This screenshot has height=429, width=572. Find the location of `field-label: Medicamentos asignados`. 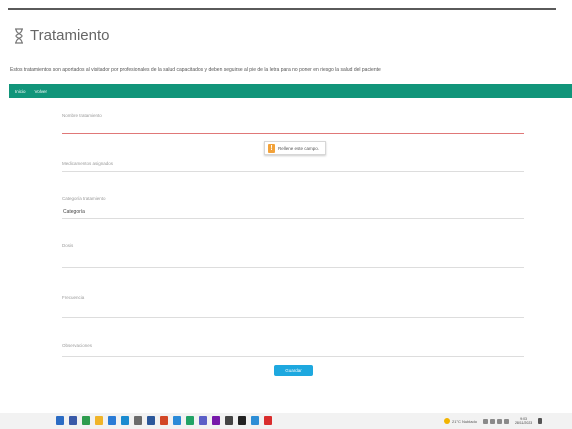

field-label: Medicamentos asignados is located at coordinates (88, 163).